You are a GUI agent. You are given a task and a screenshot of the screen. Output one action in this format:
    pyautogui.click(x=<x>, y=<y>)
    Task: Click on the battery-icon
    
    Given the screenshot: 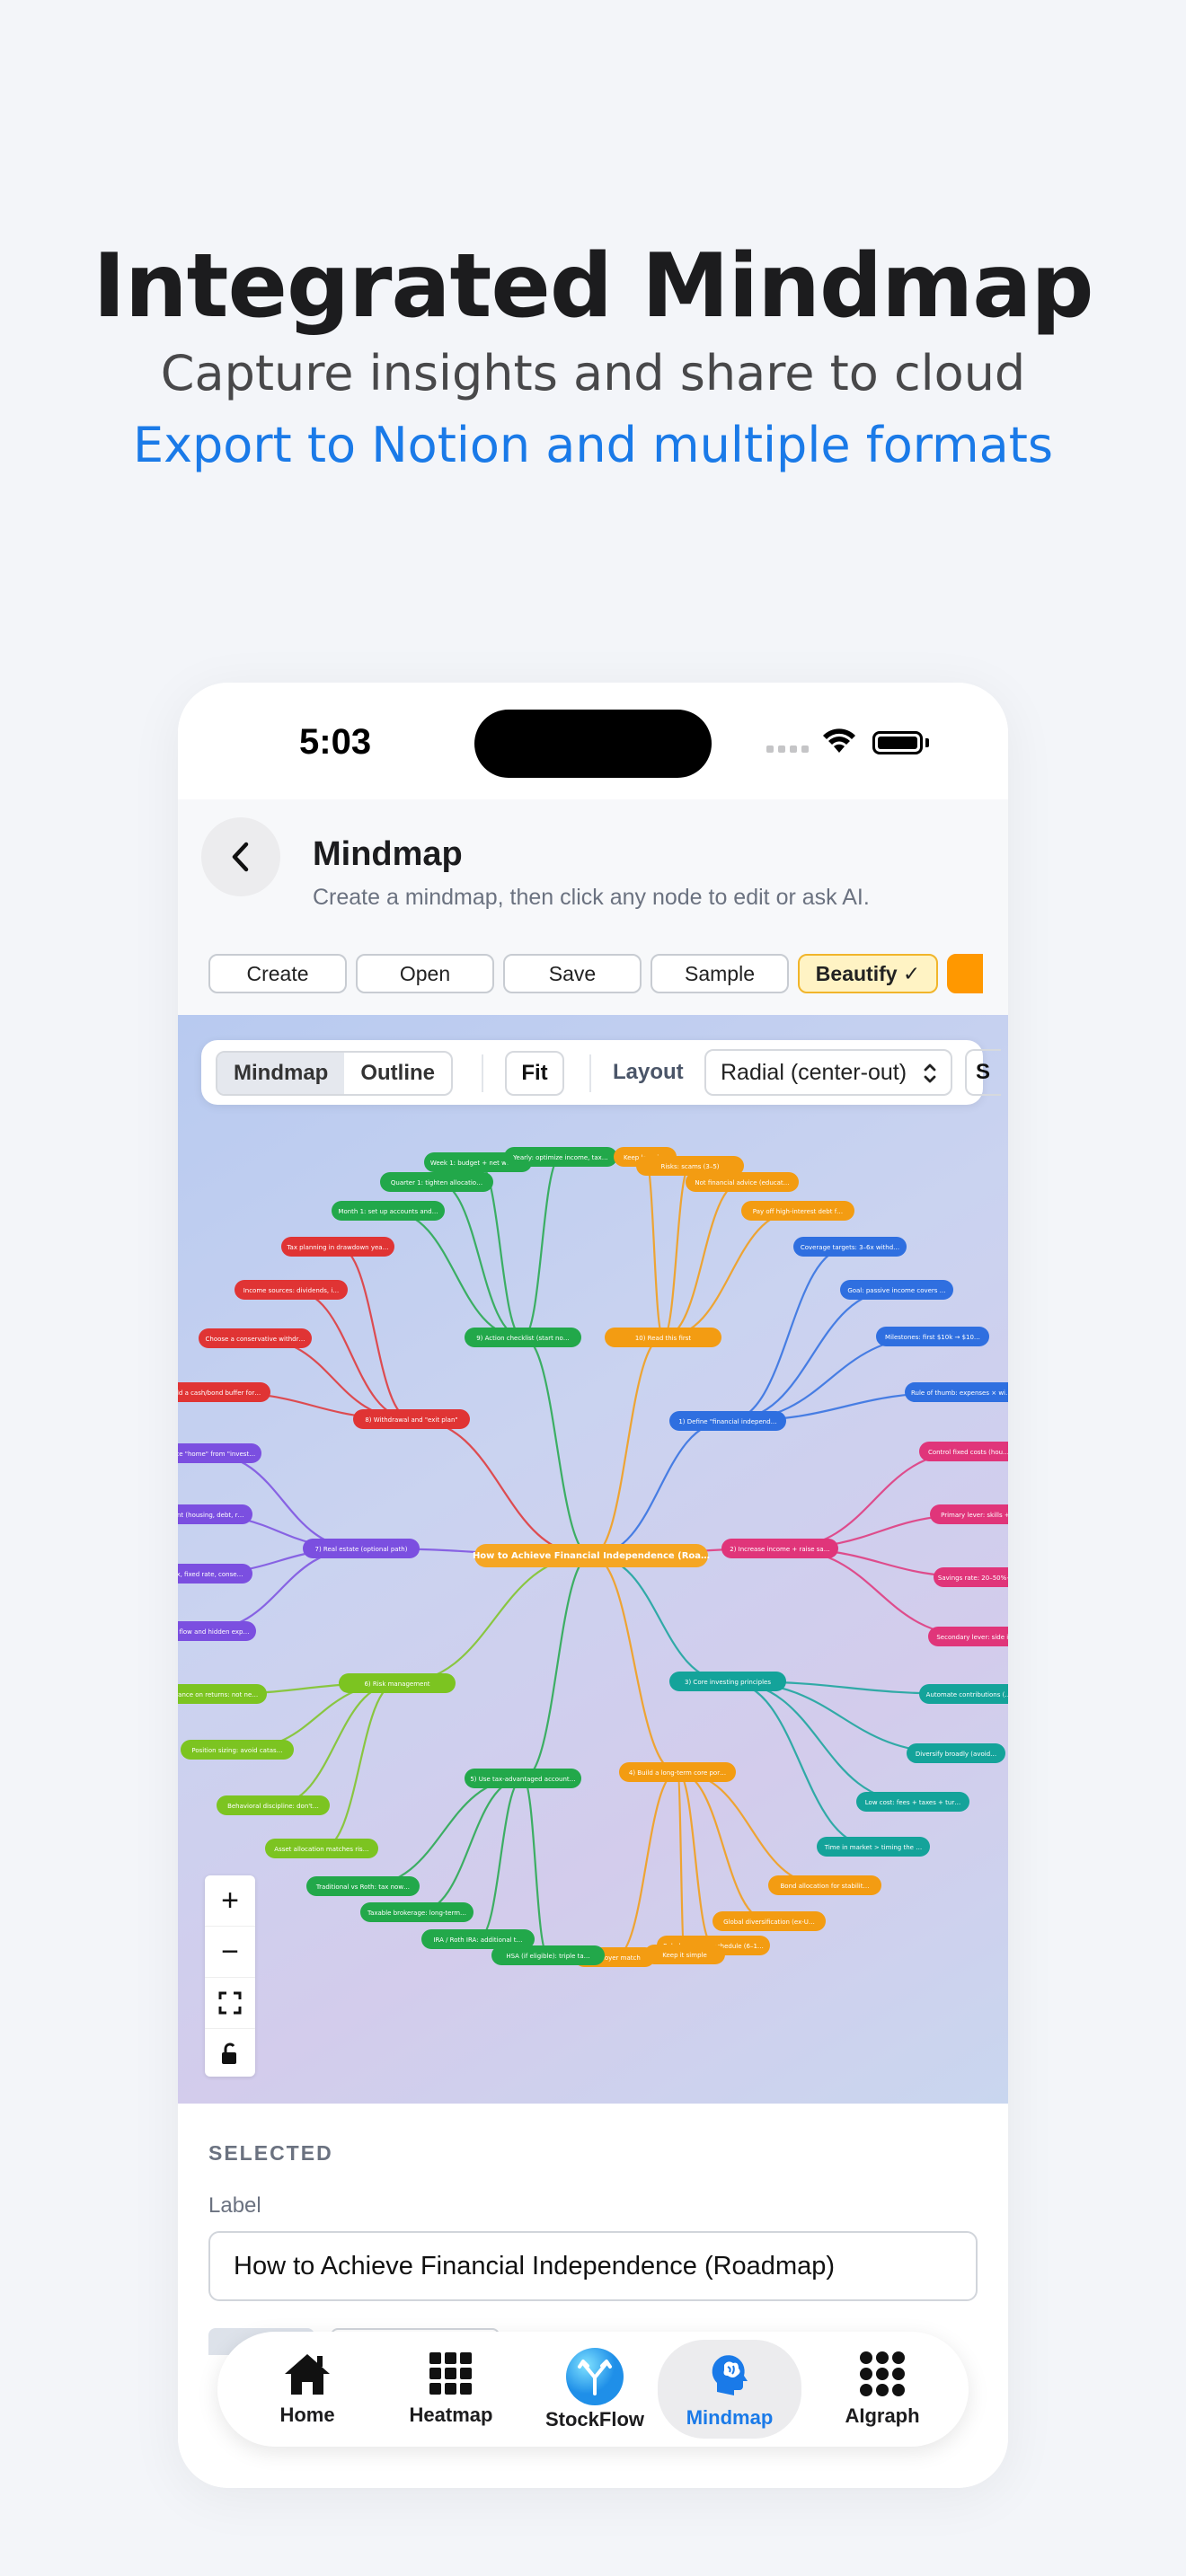 What is the action you would take?
    pyautogui.click(x=897, y=742)
    